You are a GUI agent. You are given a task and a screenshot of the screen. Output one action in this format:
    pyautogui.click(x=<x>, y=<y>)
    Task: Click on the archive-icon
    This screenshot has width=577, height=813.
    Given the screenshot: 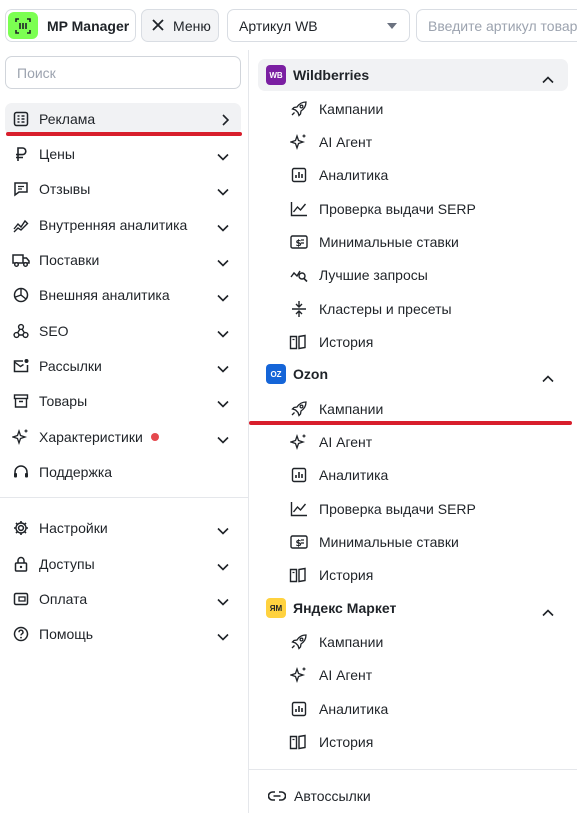 What is the action you would take?
    pyautogui.click(x=21, y=401)
    